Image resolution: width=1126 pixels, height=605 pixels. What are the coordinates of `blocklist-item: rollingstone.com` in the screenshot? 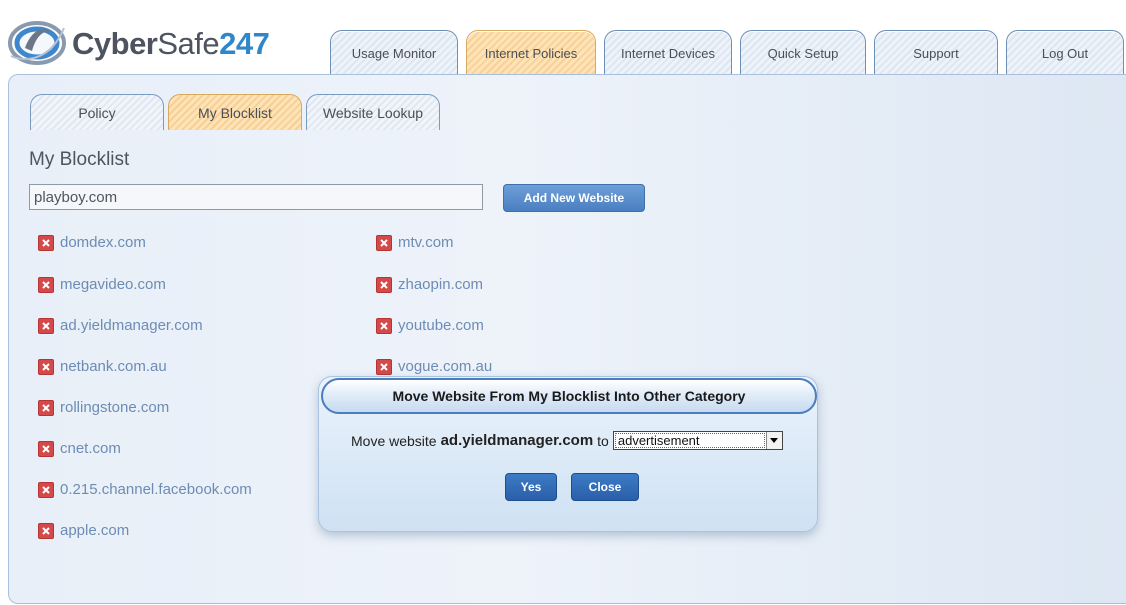 It's located at (103, 407).